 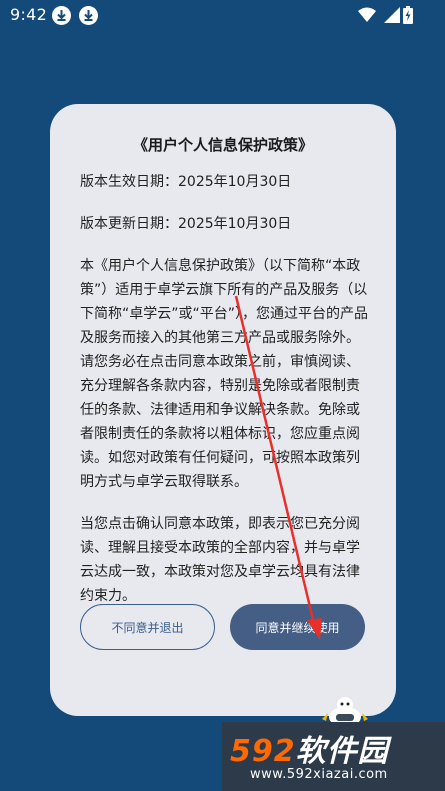 What do you see at coordinates (186, 224) in the screenshot?
I see `updated-date: 版本更新日期：2025年10月30日` at bounding box center [186, 224].